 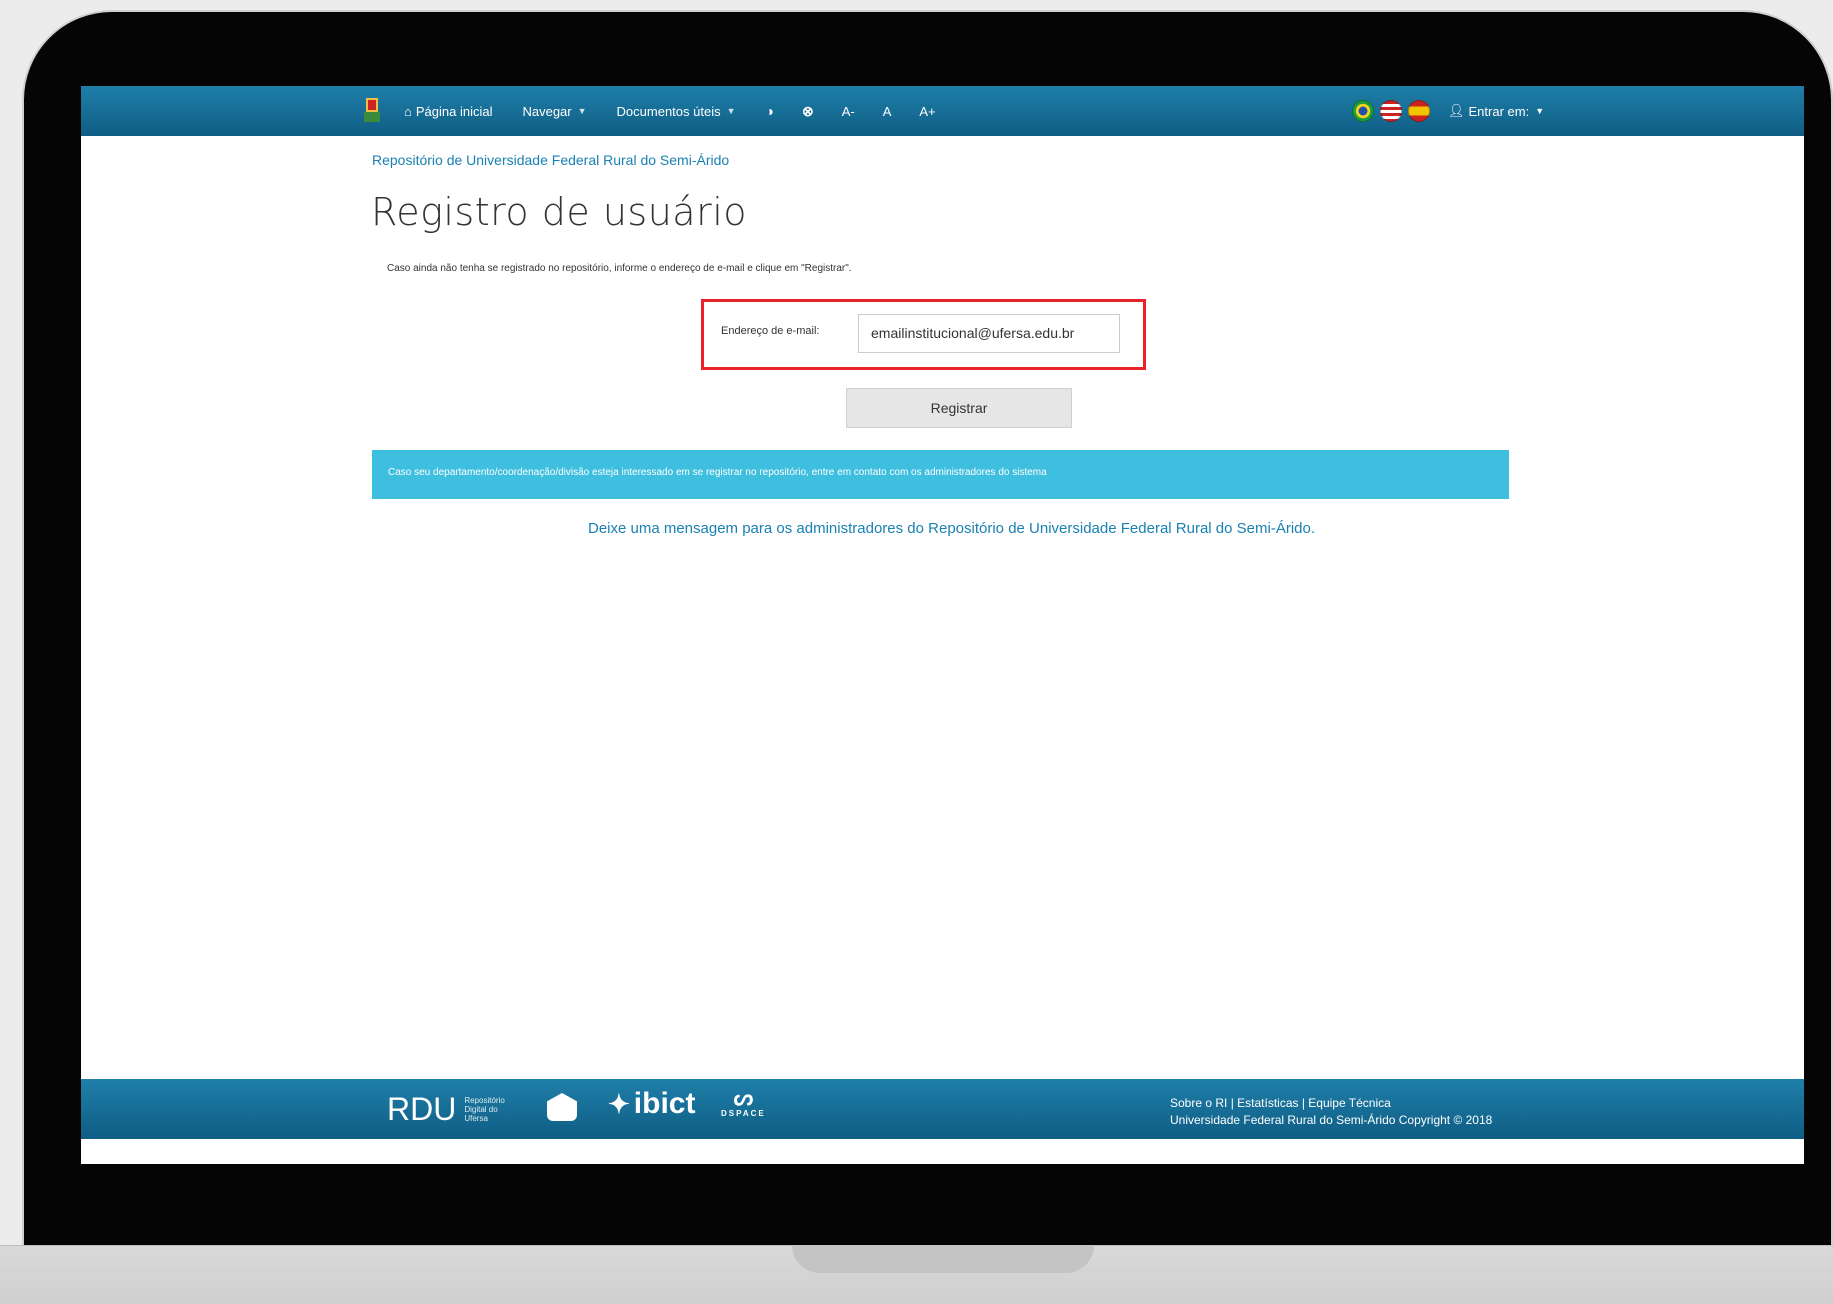 I want to click on flag-brazil-icon, so click(x=1363, y=111).